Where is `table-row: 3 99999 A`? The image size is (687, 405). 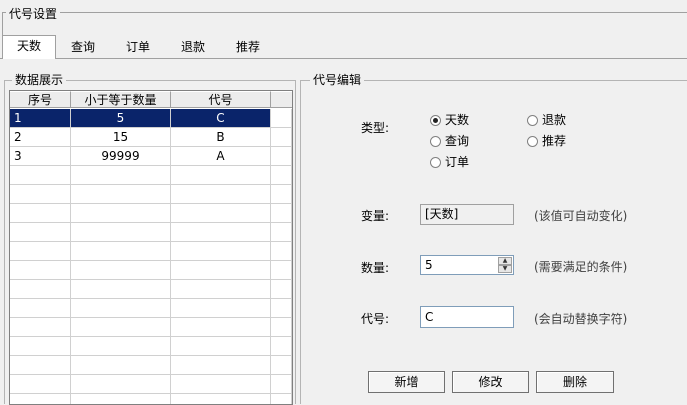
table-row: 3 99999 A is located at coordinates (151, 156).